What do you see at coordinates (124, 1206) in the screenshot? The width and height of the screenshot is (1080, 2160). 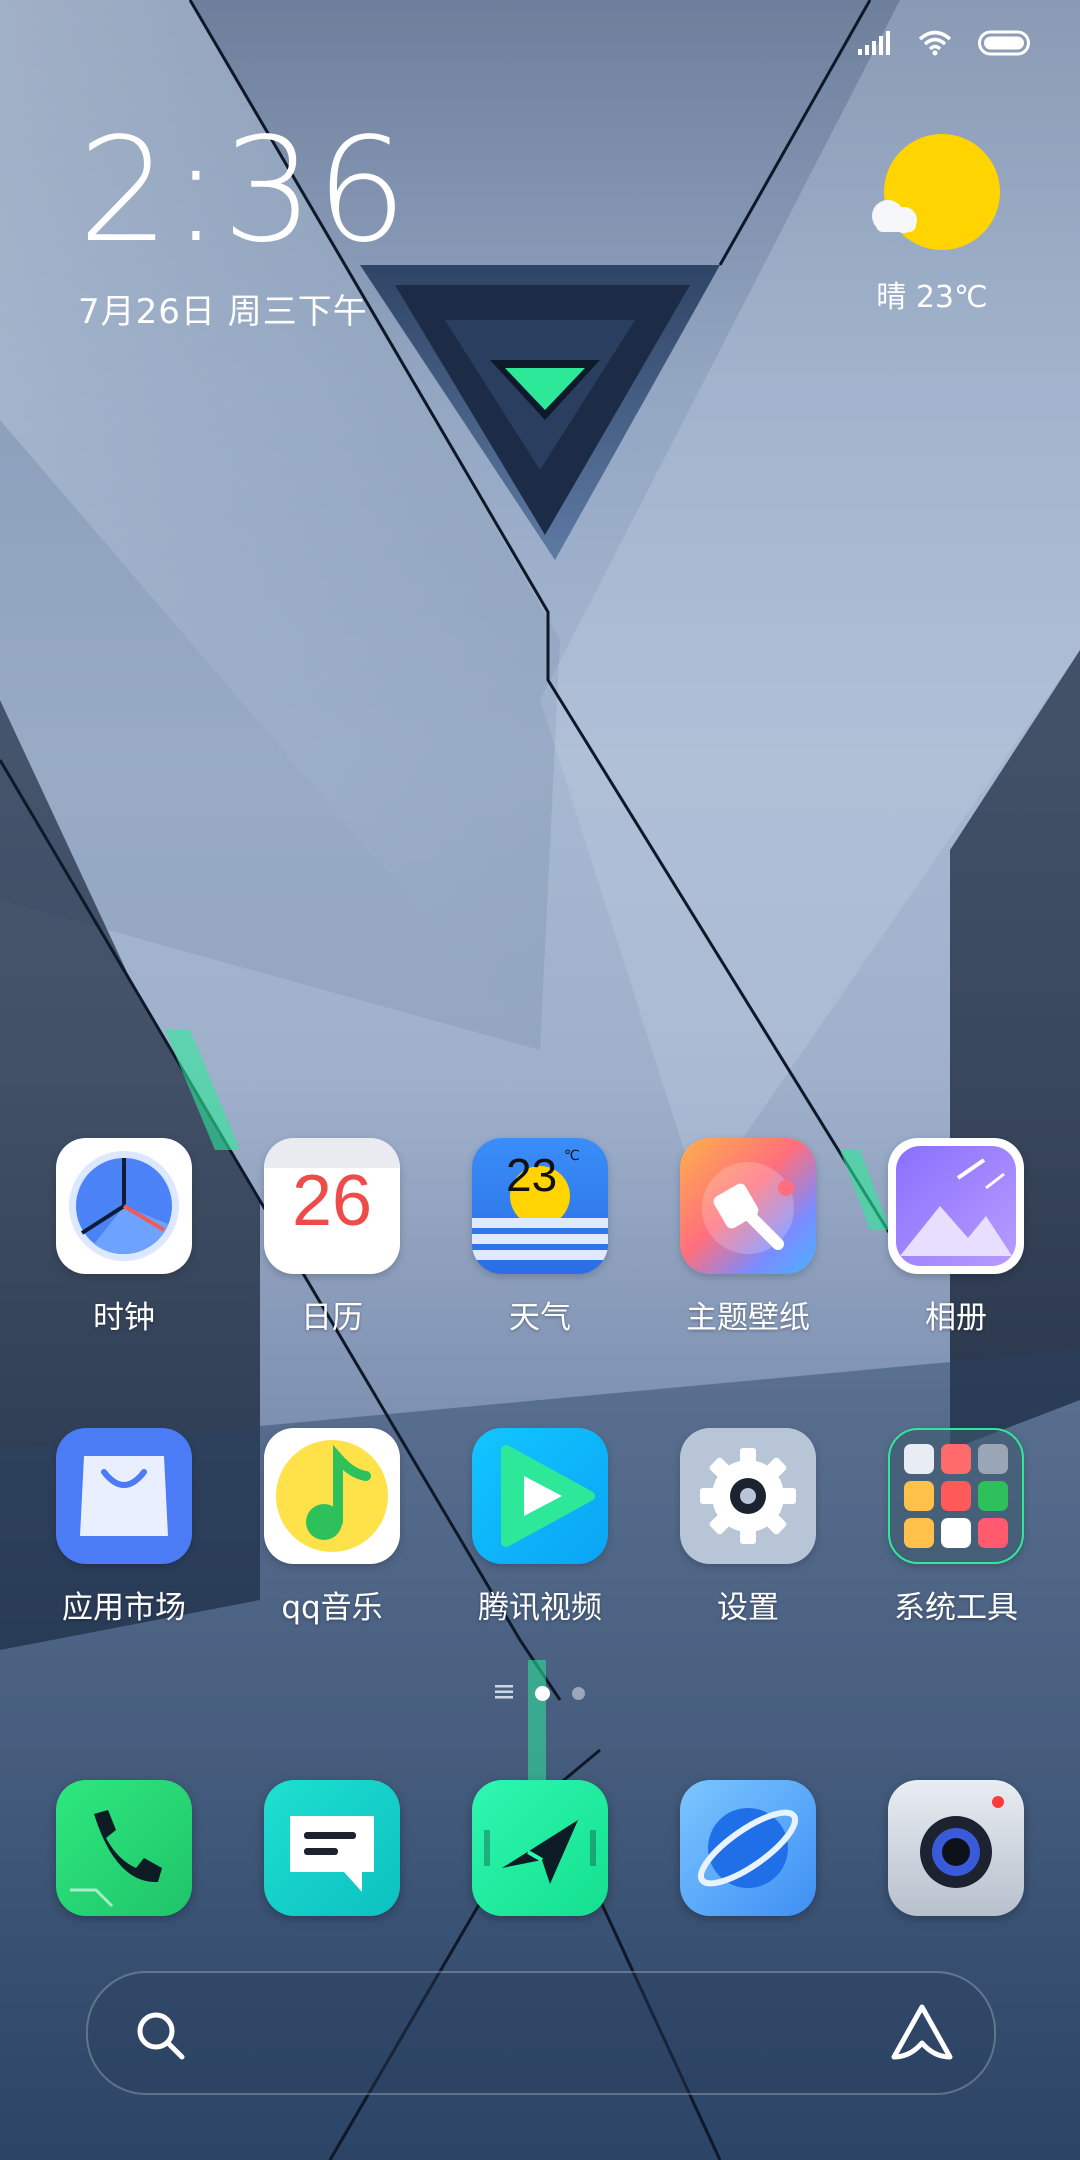 I see `clock-icon` at bounding box center [124, 1206].